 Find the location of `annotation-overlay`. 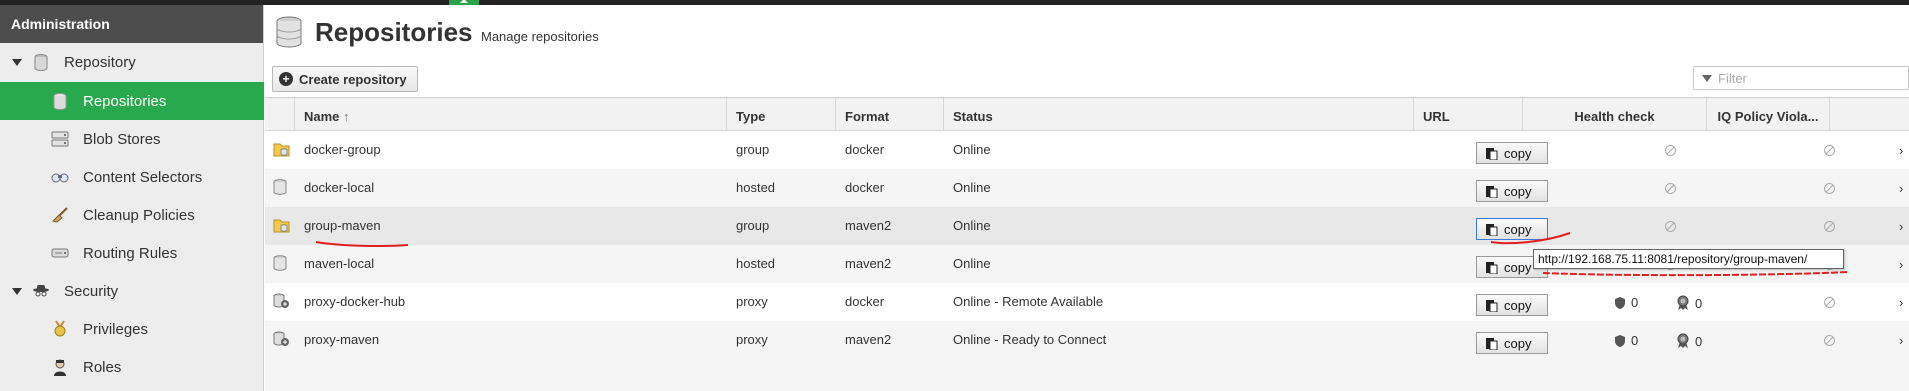

annotation-overlay is located at coordinates (1082, 254).